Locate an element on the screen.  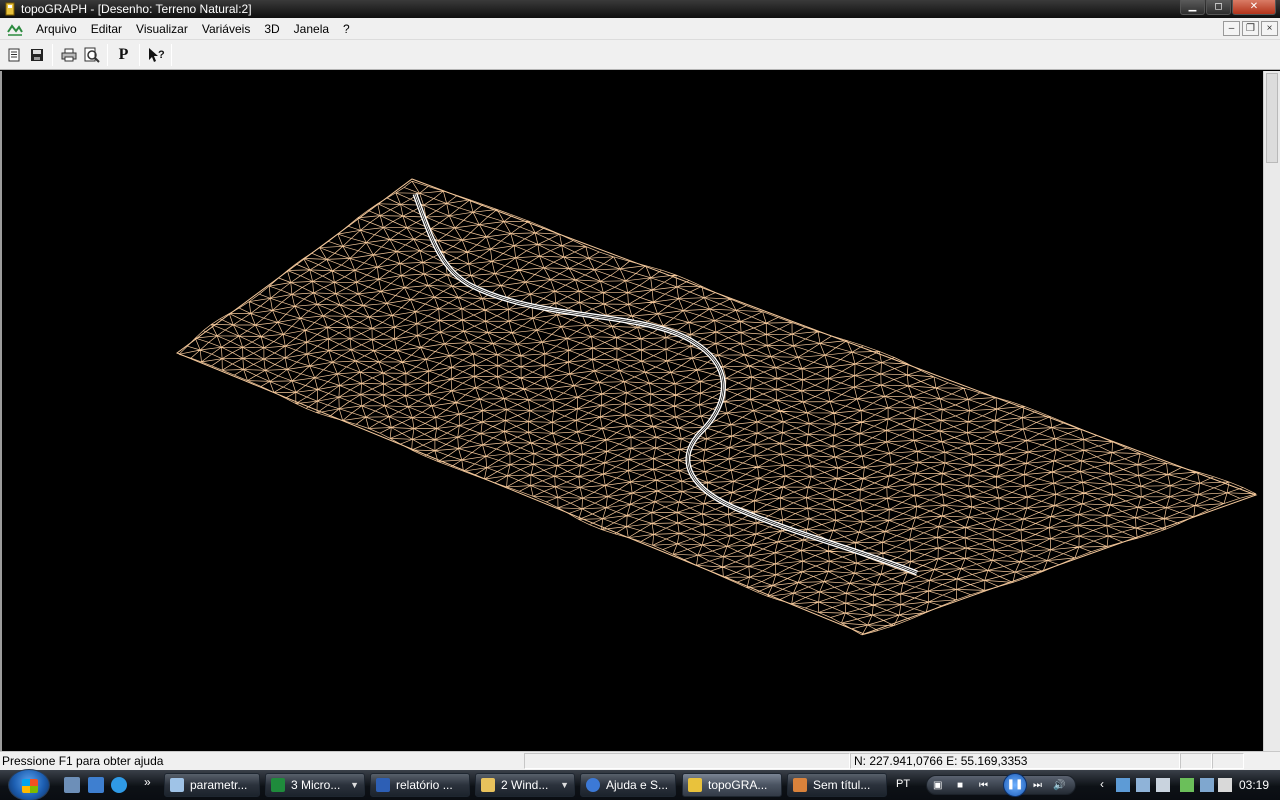
excel-icon is located at coordinates (278, 785).